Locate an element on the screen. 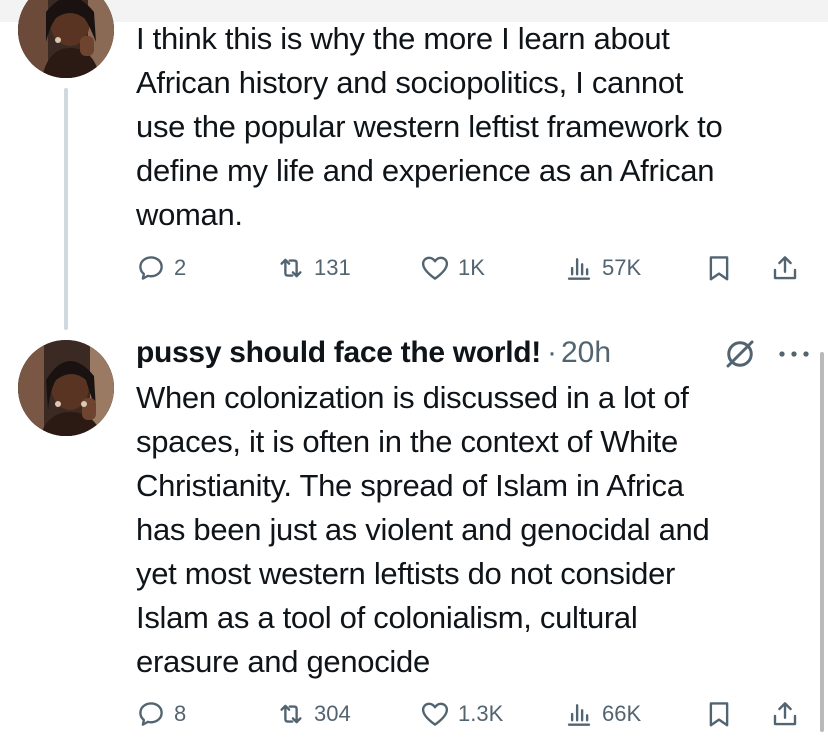 Image resolution: width=828 pixels, height=746 pixels. display-name: pussy should face the world! is located at coordinates (338, 353).